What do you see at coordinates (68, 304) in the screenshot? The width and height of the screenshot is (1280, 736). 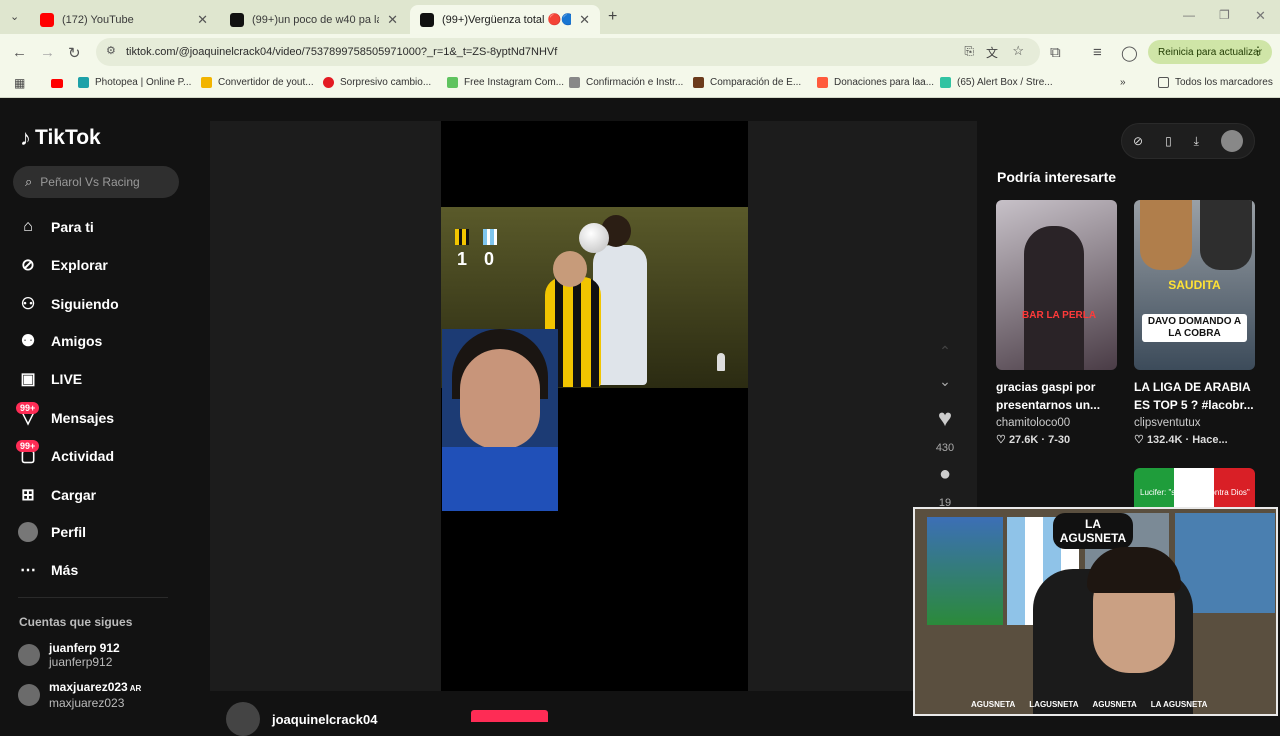 I see `sidebar-item-siguiendo: ⚇ Siguiendo` at bounding box center [68, 304].